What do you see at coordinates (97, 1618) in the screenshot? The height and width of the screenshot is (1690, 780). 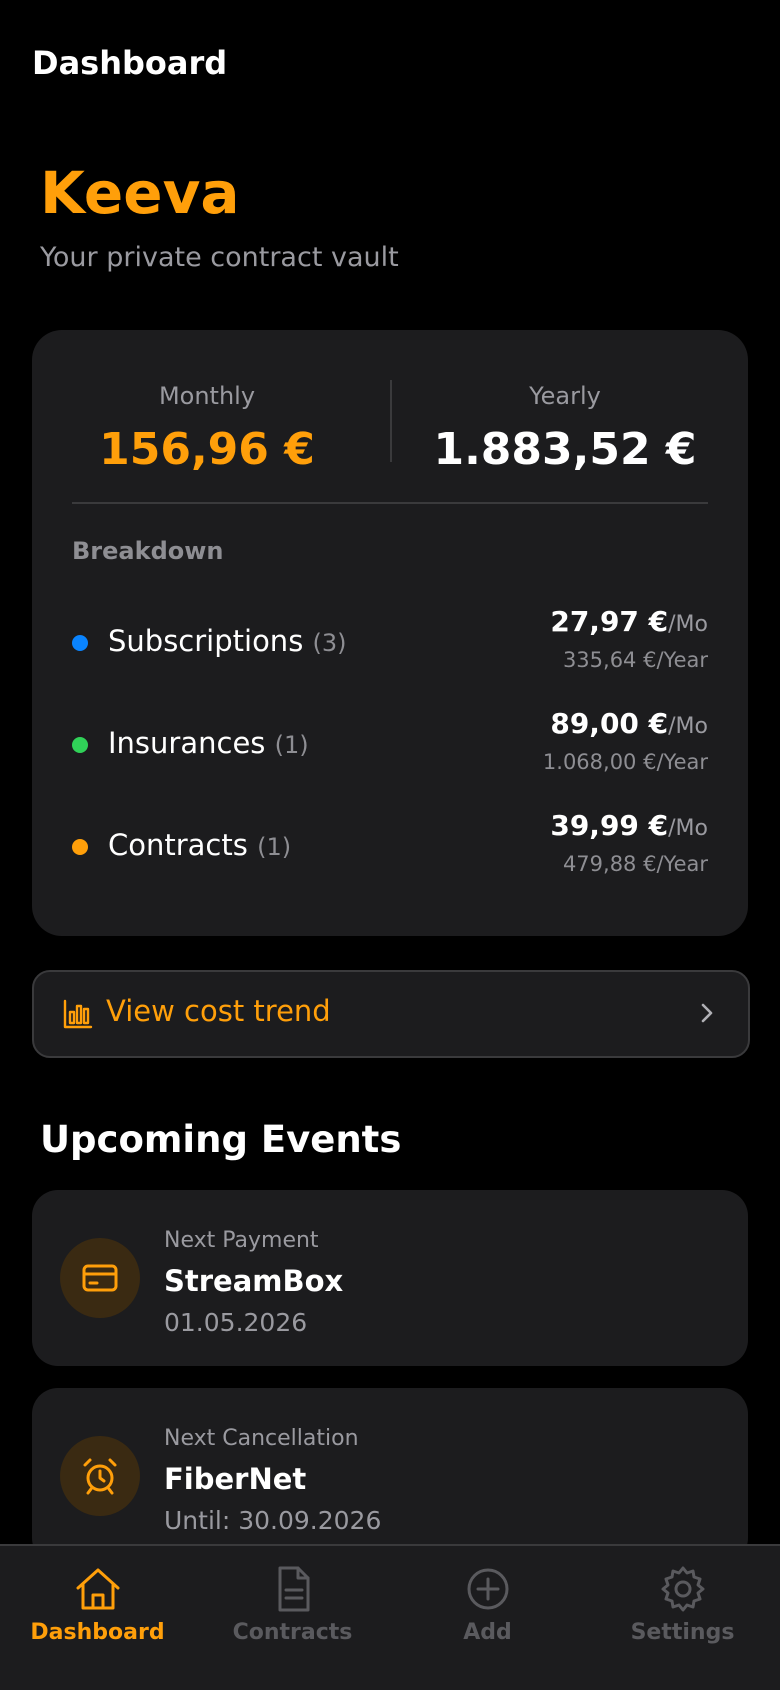 I see `tab-dashboard: Dashboard` at bounding box center [97, 1618].